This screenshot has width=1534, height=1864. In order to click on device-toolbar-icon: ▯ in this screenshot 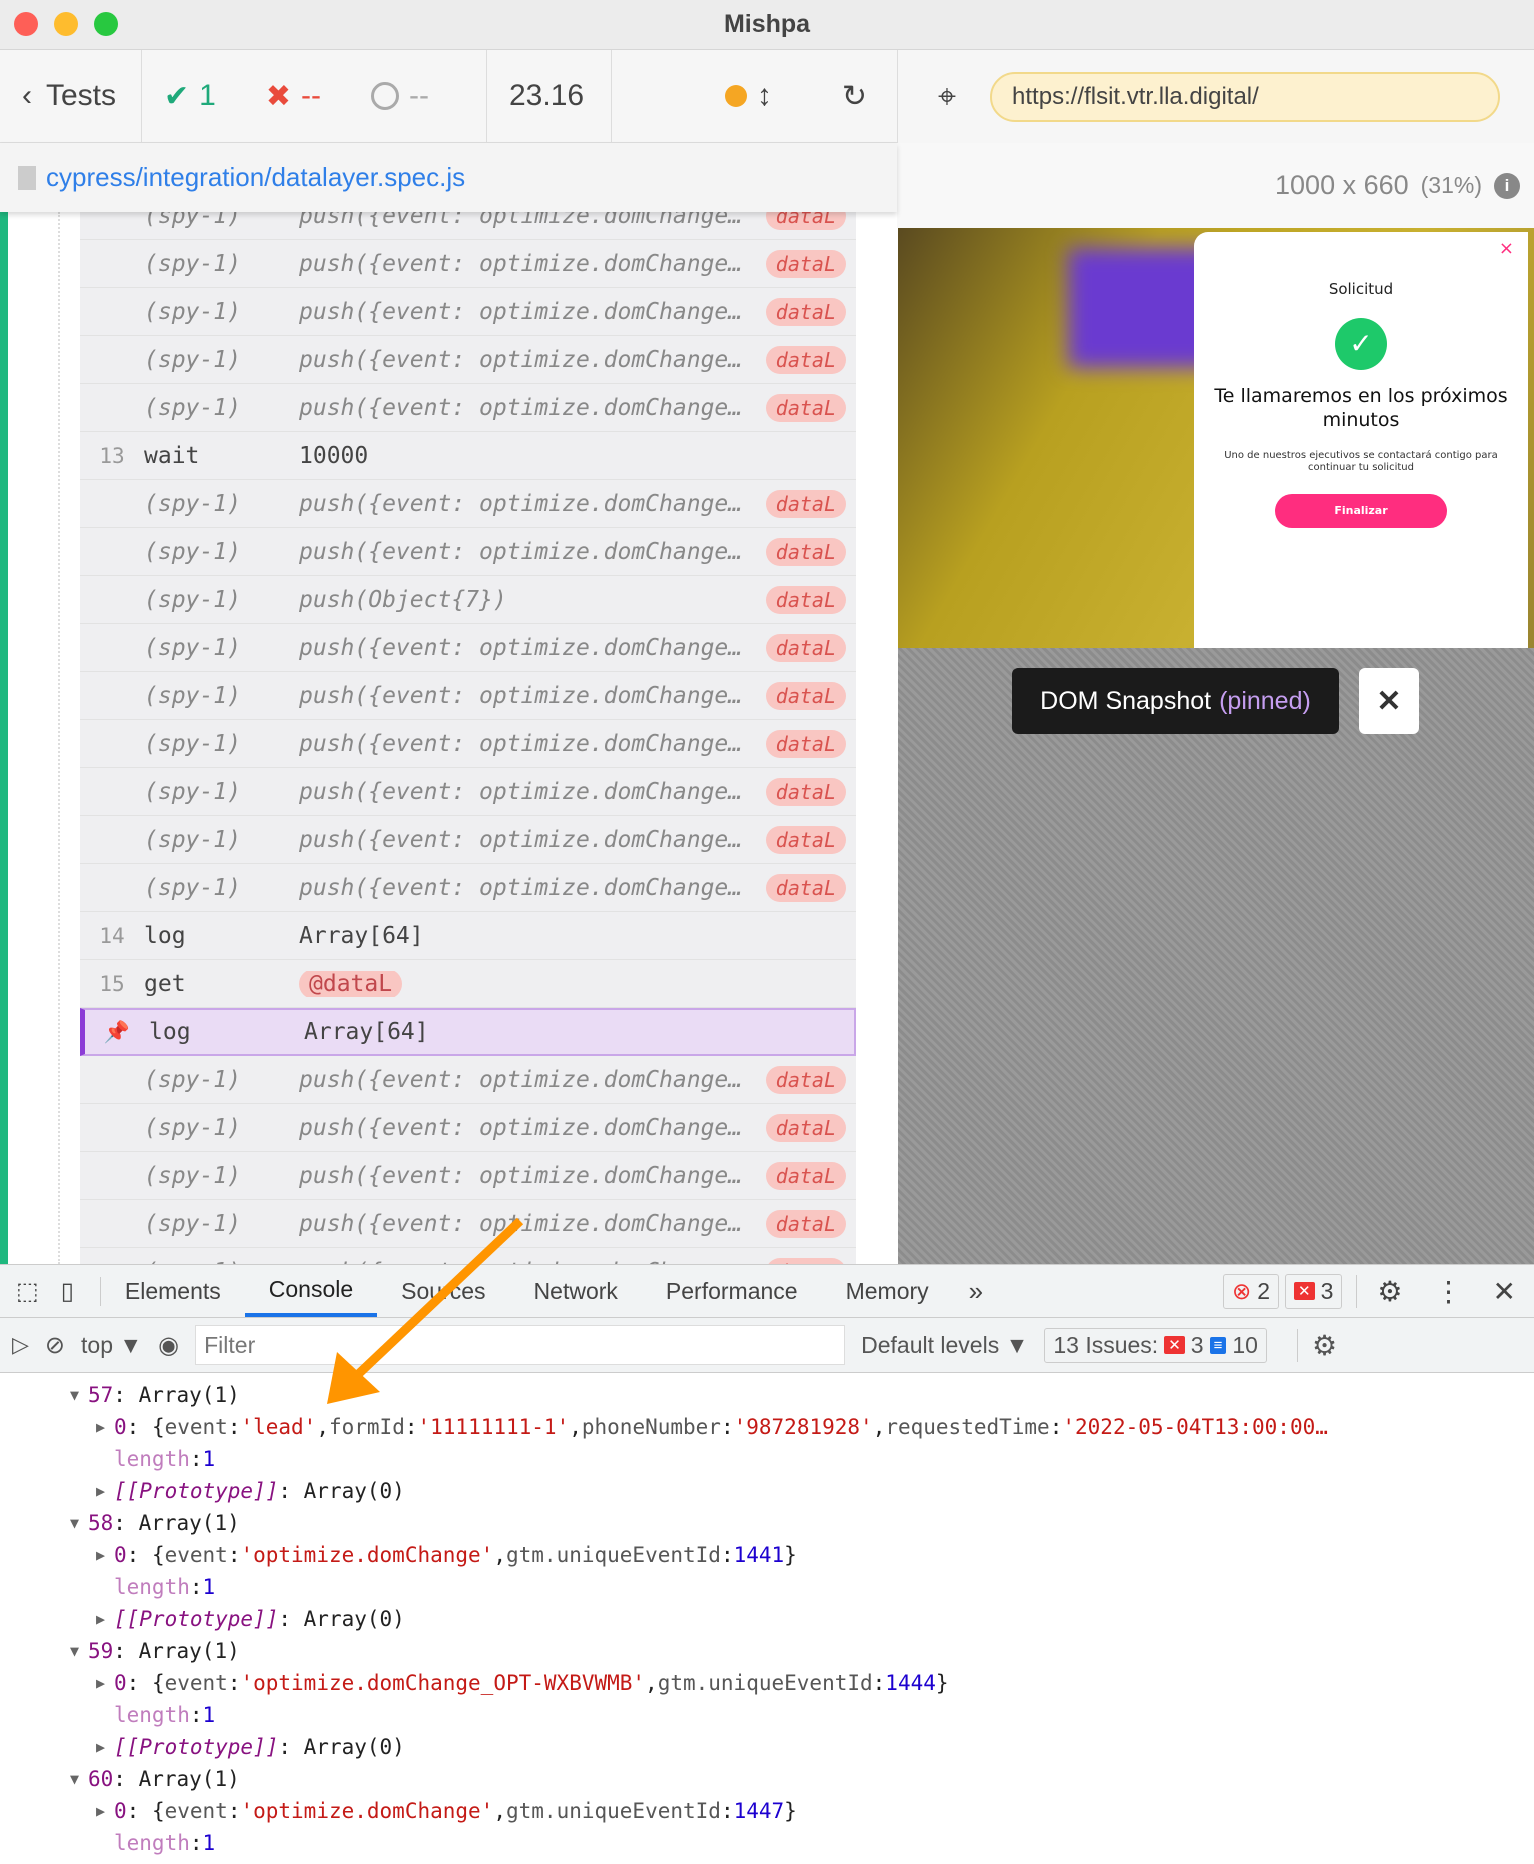, I will do `click(77, 1291)`.